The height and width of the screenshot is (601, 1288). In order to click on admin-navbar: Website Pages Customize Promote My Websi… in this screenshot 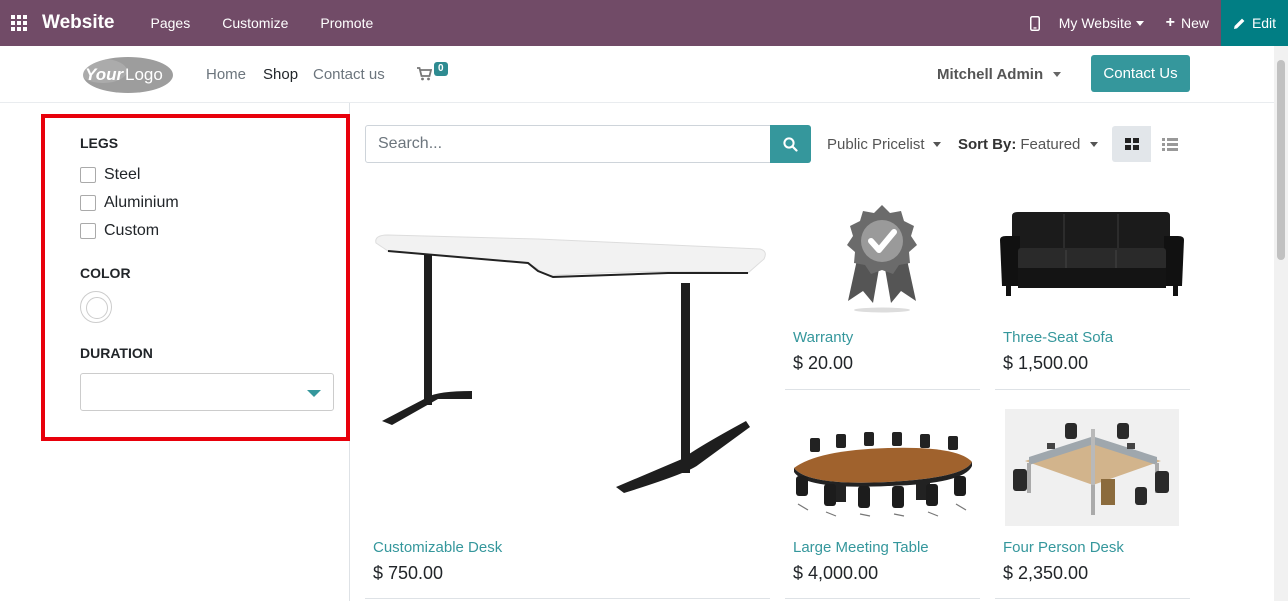, I will do `click(644, 23)`.